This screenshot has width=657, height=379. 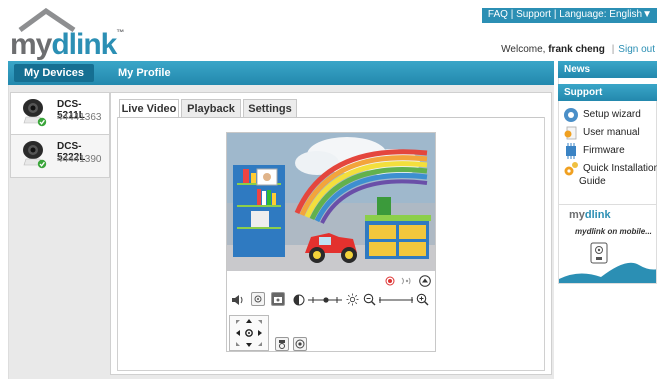 I want to click on camera-settings-icon, so click(x=258, y=299).